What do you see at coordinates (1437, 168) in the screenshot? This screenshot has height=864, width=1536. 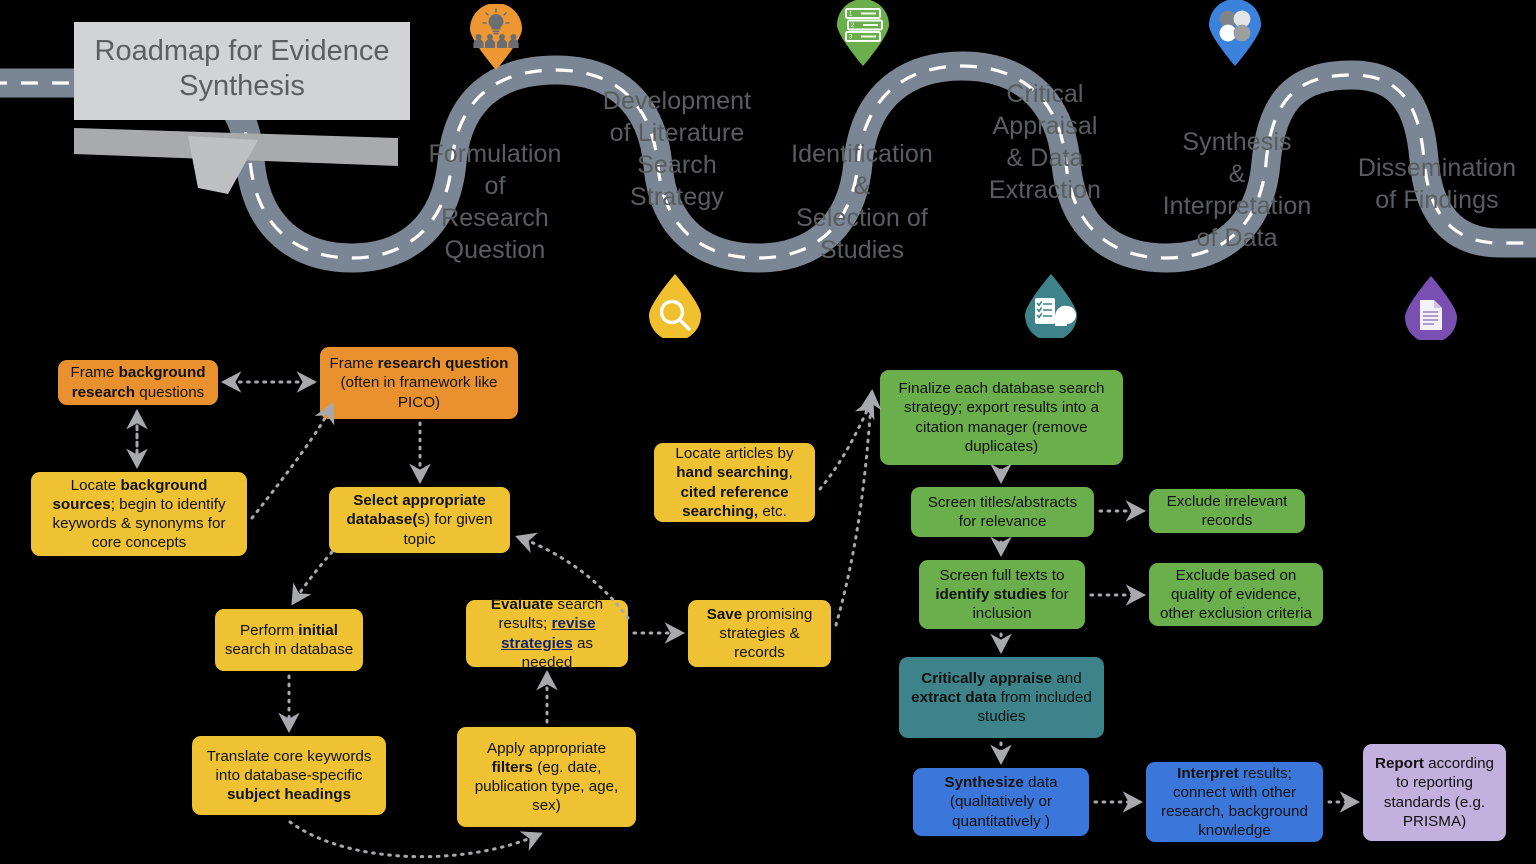 I see `roadmap-label-line: Dissemination` at bounding box center [1437, 168].